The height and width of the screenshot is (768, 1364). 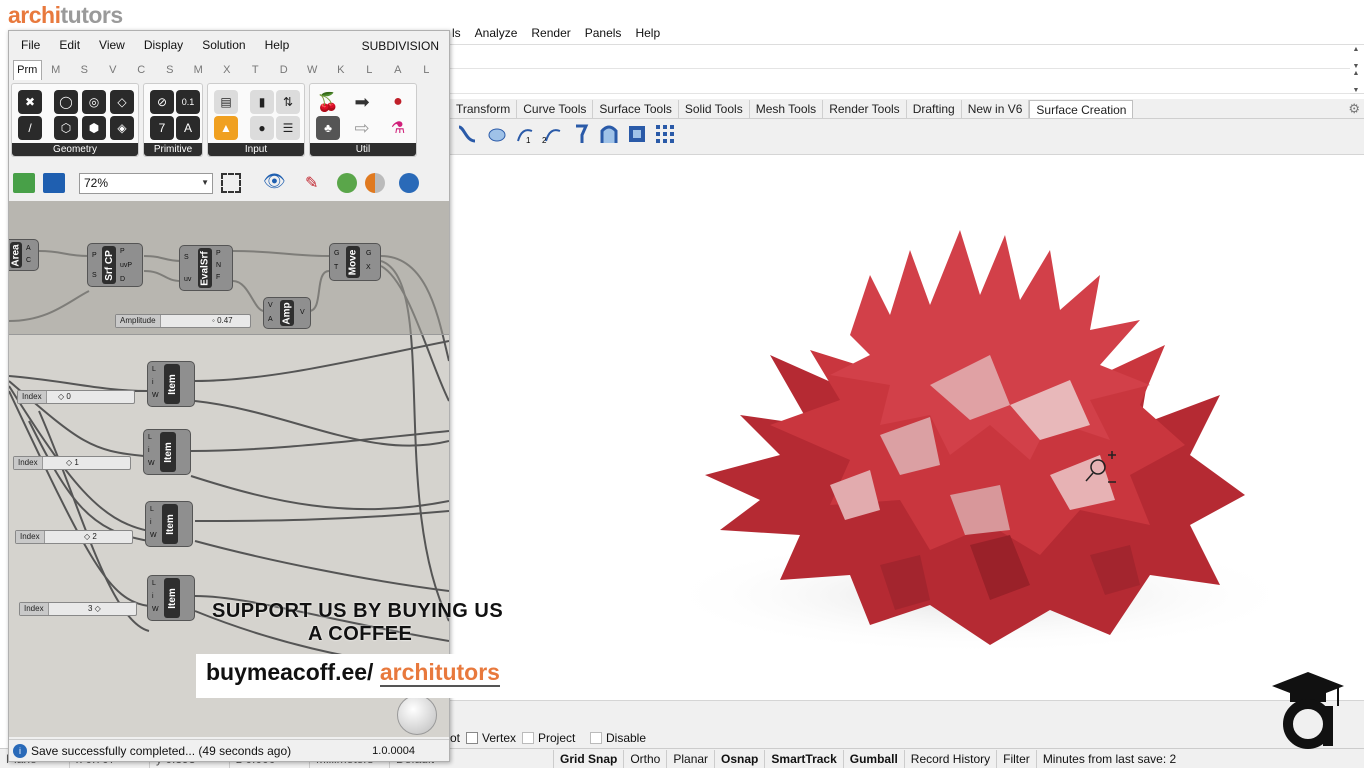 What do you see at coordinates (426, 70) in the screenshot?
I see `tab-ladybug: L` at bounding box center [426, 70].